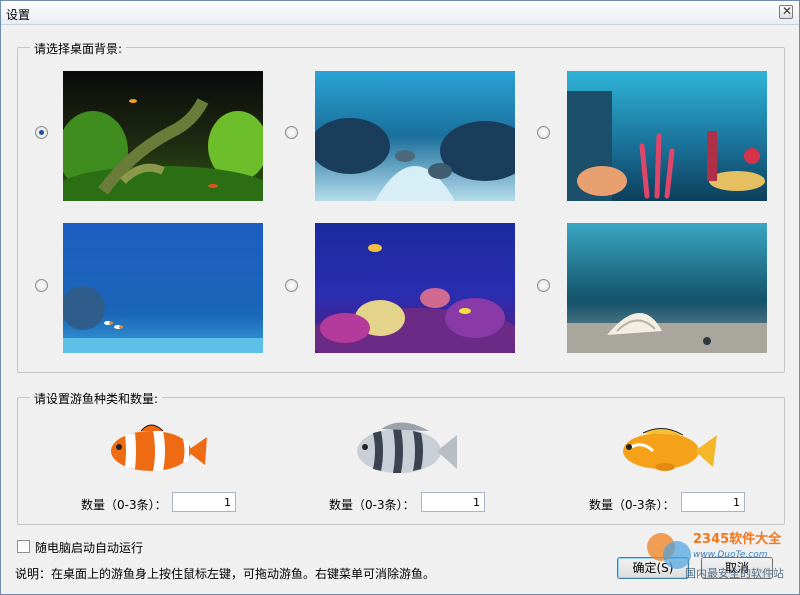 Image resolution: width=800 pixels, height=595 pixels. I want to click on clownfish-icon, so click(155, 449).